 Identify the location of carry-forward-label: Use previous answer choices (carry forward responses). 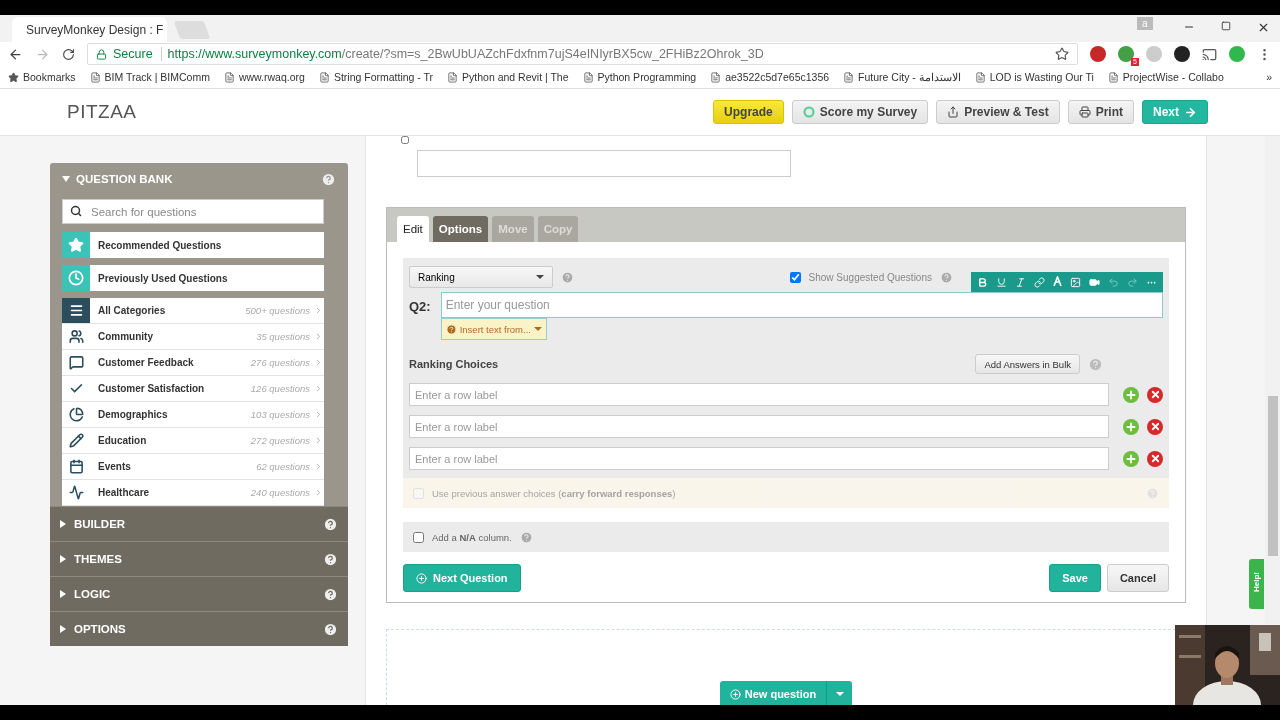
(554, 493).